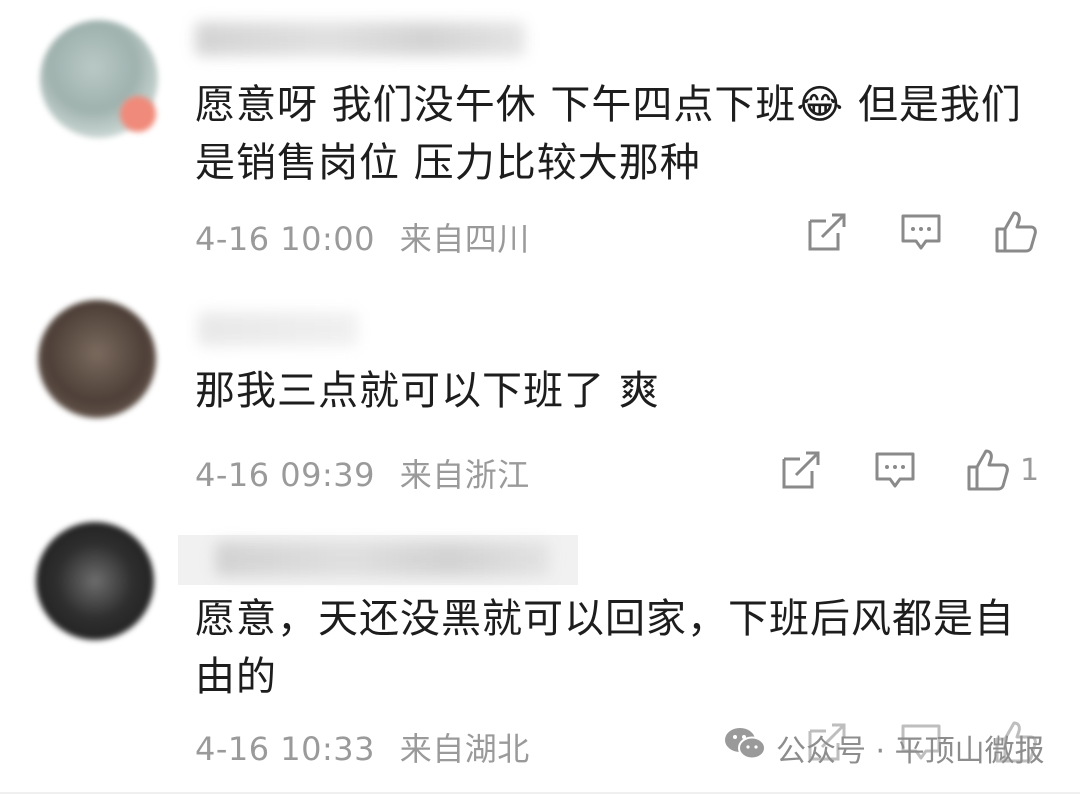 The height and width of the screenshot is (796, 1080). What do you see at coordinates (1030, 470) in the screenshot?
I see `like-count: 1` at bounding box center [1030, 470].